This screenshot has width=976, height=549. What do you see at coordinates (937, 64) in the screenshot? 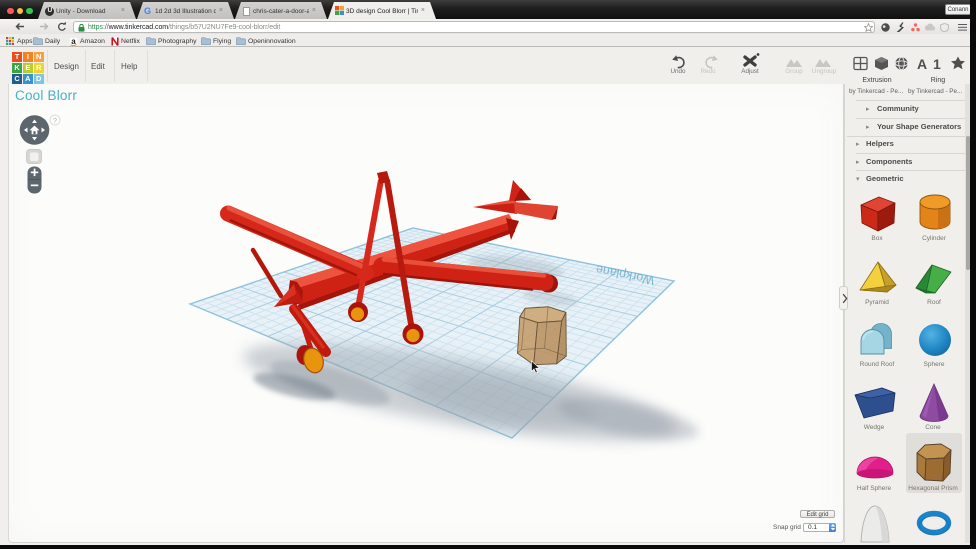
I see `svg-text: 1` at bounding box center [937, 64].